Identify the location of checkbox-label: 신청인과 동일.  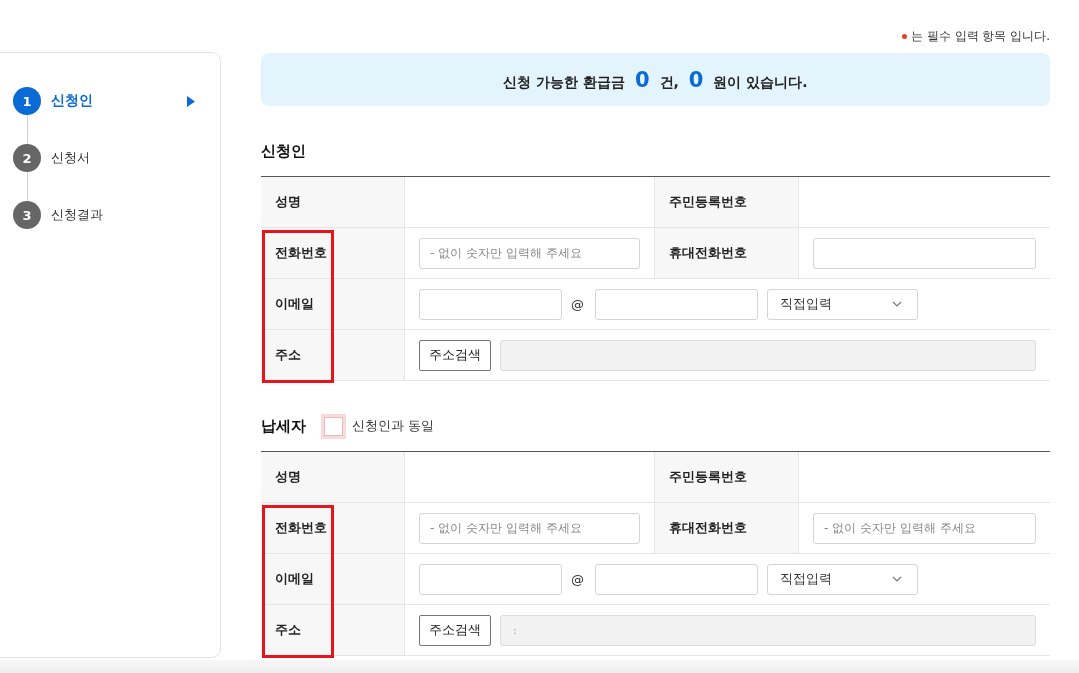
(393, 426).